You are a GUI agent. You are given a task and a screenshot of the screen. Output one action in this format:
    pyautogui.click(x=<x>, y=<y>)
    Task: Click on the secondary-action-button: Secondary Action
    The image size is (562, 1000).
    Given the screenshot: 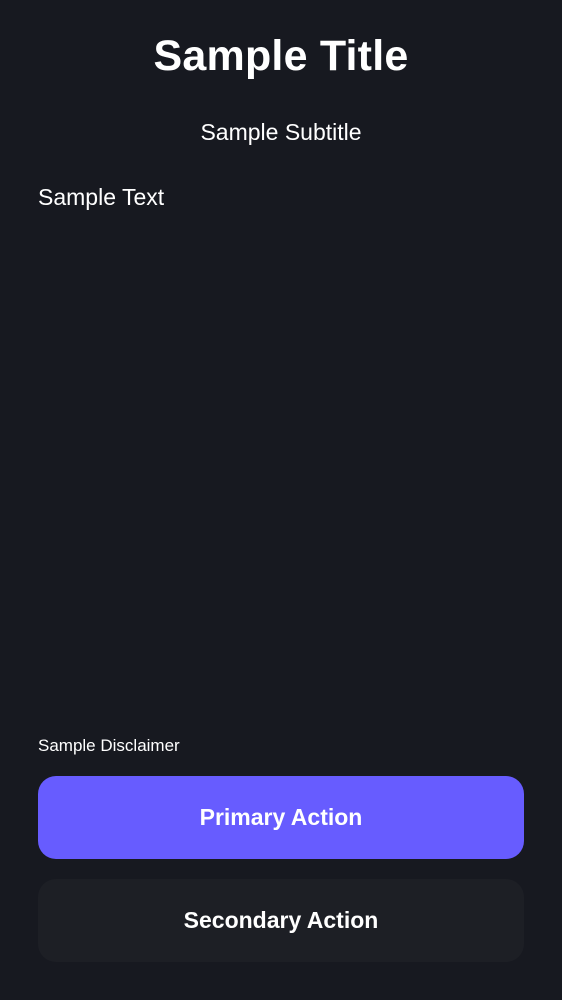 What is the action you would take?
    pyautogui.click(x=281, y=920)
    